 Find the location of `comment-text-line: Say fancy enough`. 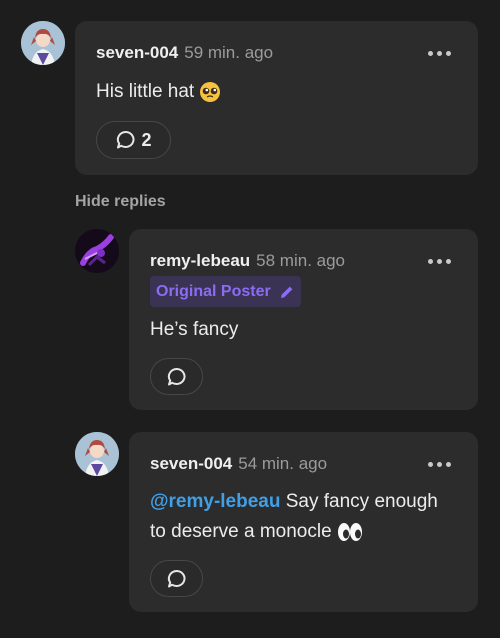

comment-text-line: Say fancy enough is located at coordinates (361, 501).